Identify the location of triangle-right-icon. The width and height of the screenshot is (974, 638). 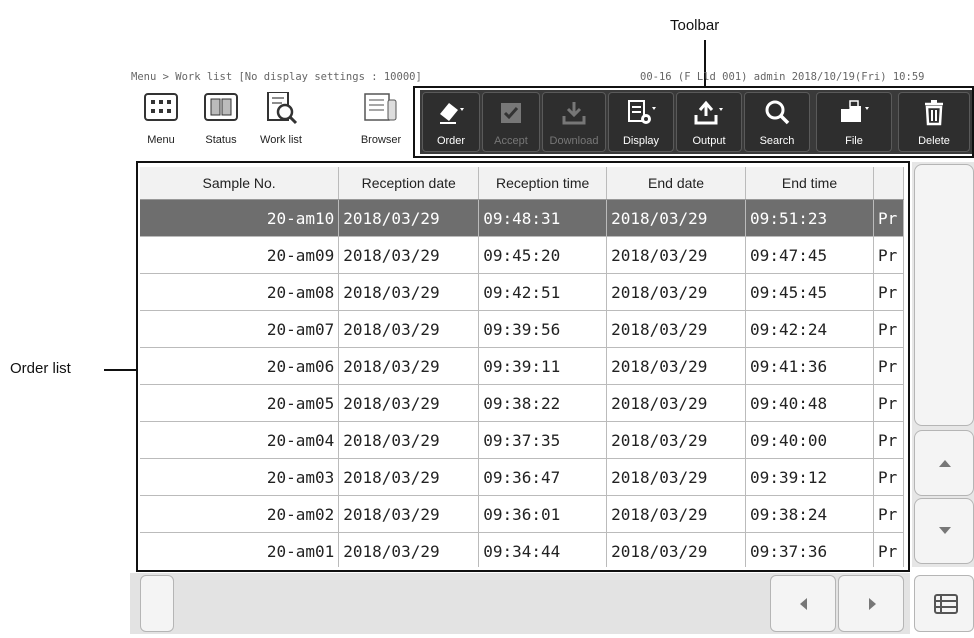
(872, 604).